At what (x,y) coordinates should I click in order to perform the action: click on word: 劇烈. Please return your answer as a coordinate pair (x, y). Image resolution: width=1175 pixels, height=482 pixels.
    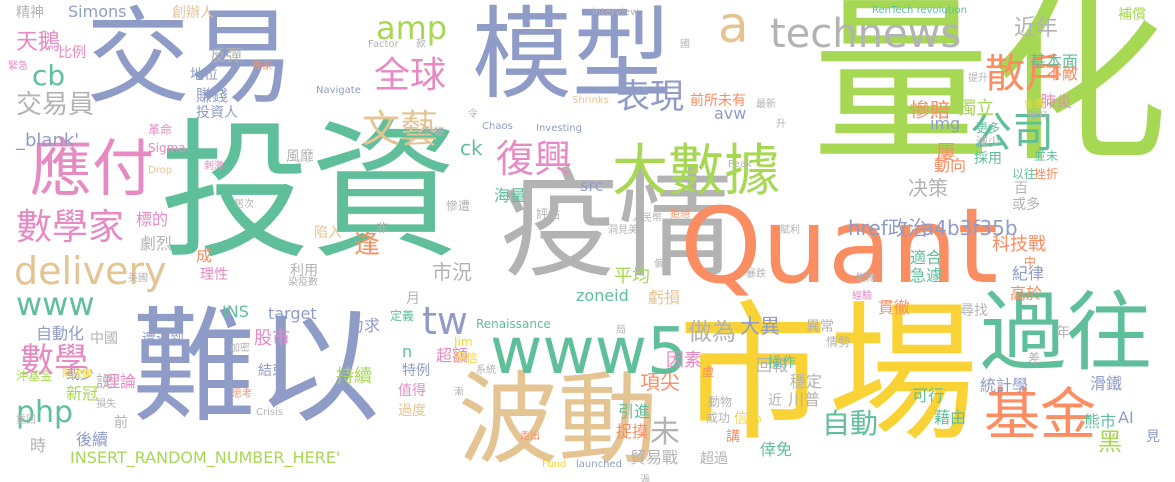
    Looking at the image, I should click on (156, 243).